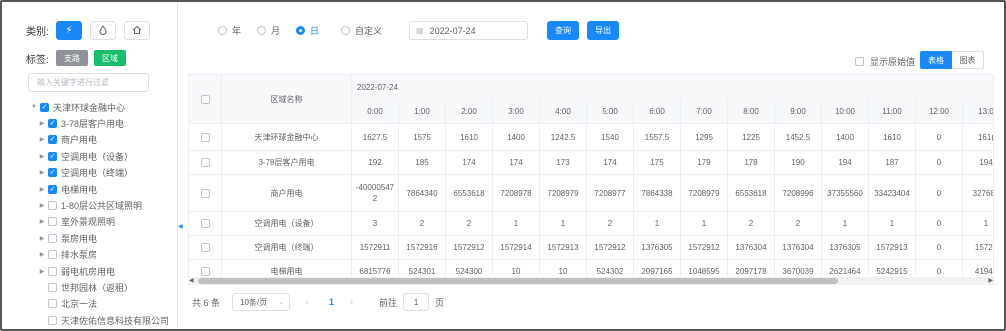 Image resolution: width=1006 pixels, height=331 pixels. Describe the element at coordinates (939, 112) in the screenshot. I see `column-header-hour: 12:00` at that location.